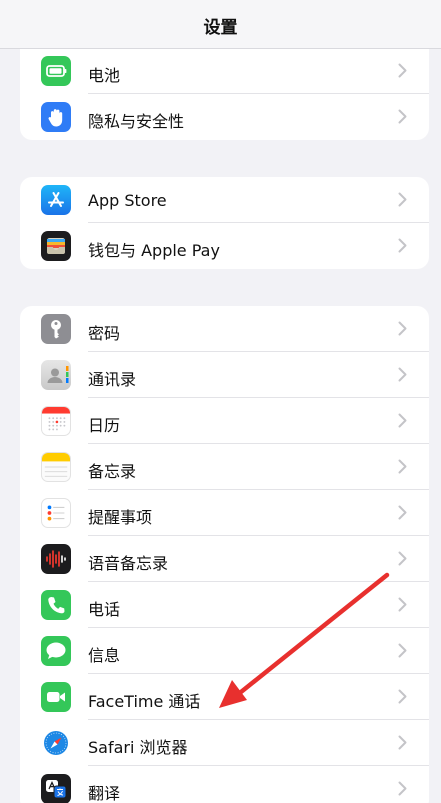 The image size is (441, 803). Describe the element at coordinates (104, 75) in the screenshot. I see `settings-row-label: 电池` at that location.